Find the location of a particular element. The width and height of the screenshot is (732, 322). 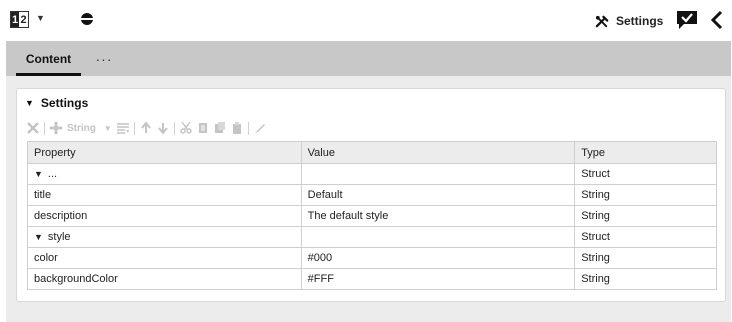

add-button is located at coordinates (56, 128).